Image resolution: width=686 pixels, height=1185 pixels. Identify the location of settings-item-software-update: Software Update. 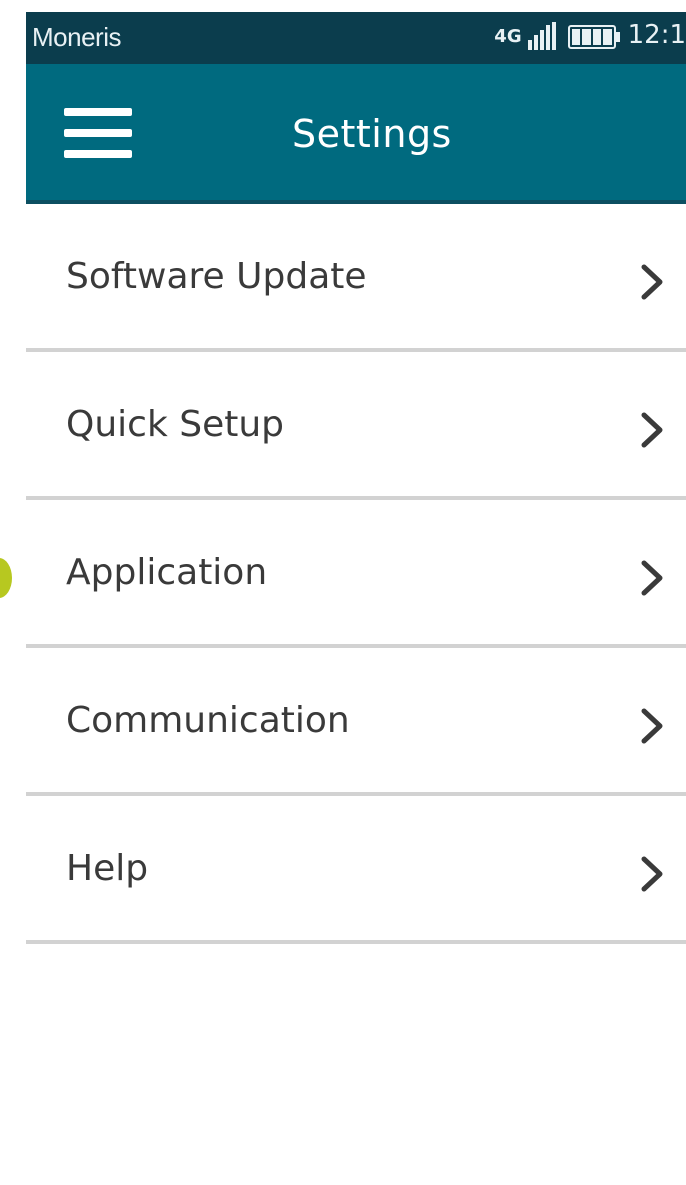
(356, 278).